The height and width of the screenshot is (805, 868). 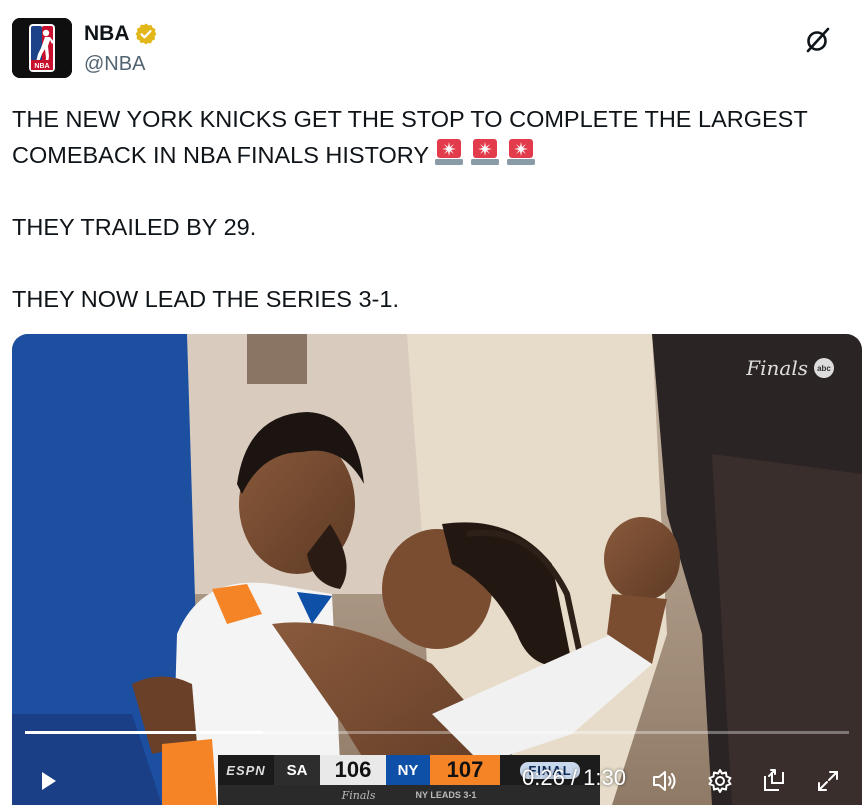 What do you see at coordinates (824, 368) in the screenshot?
I see `abc-badge: abc` at bounding box center [824, 368].